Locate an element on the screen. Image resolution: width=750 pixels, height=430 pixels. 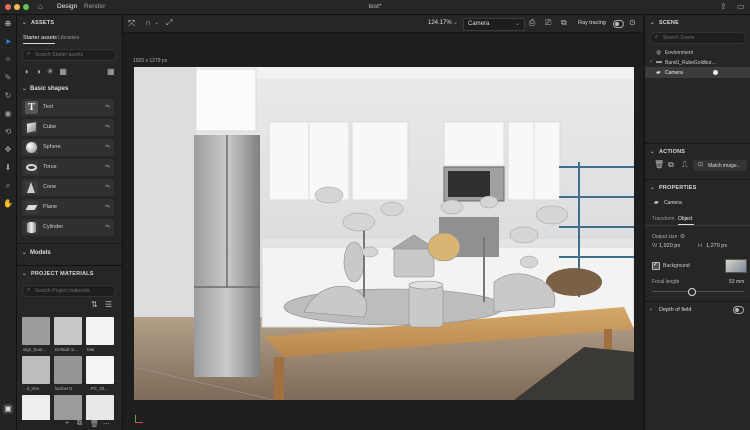
assets-header: ASSETS is located at coordinates (43, 23).